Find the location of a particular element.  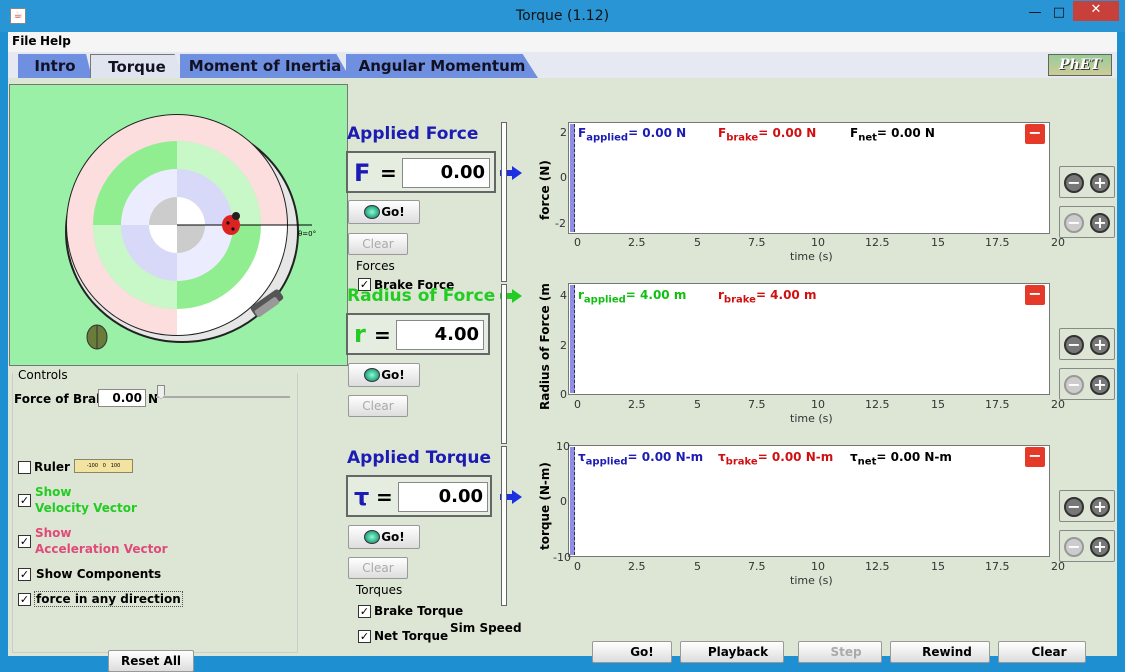

angle-readout: θ=0° is located at coordinates (307, 234).